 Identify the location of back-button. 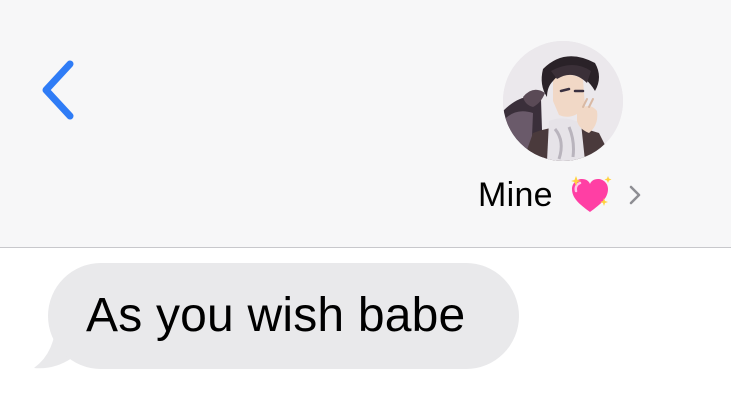
(58, 90).